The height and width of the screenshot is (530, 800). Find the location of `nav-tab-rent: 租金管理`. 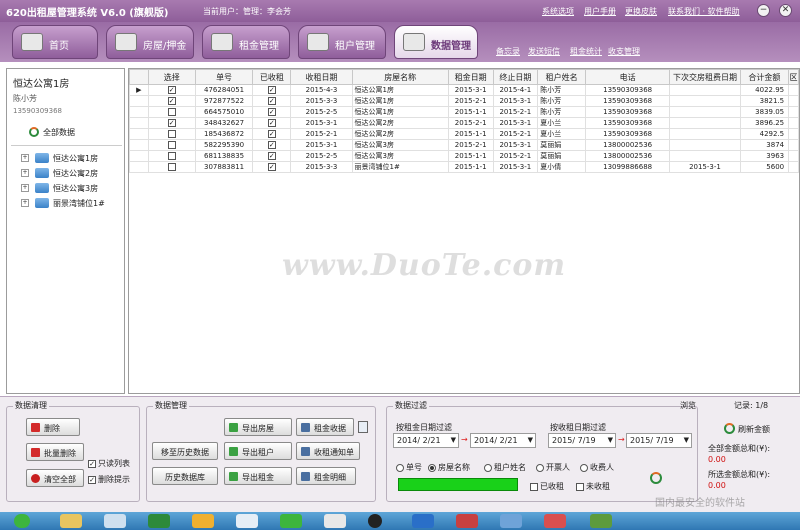

nav-tab-rent: 租金管理 is located at coordinates (246, 42).